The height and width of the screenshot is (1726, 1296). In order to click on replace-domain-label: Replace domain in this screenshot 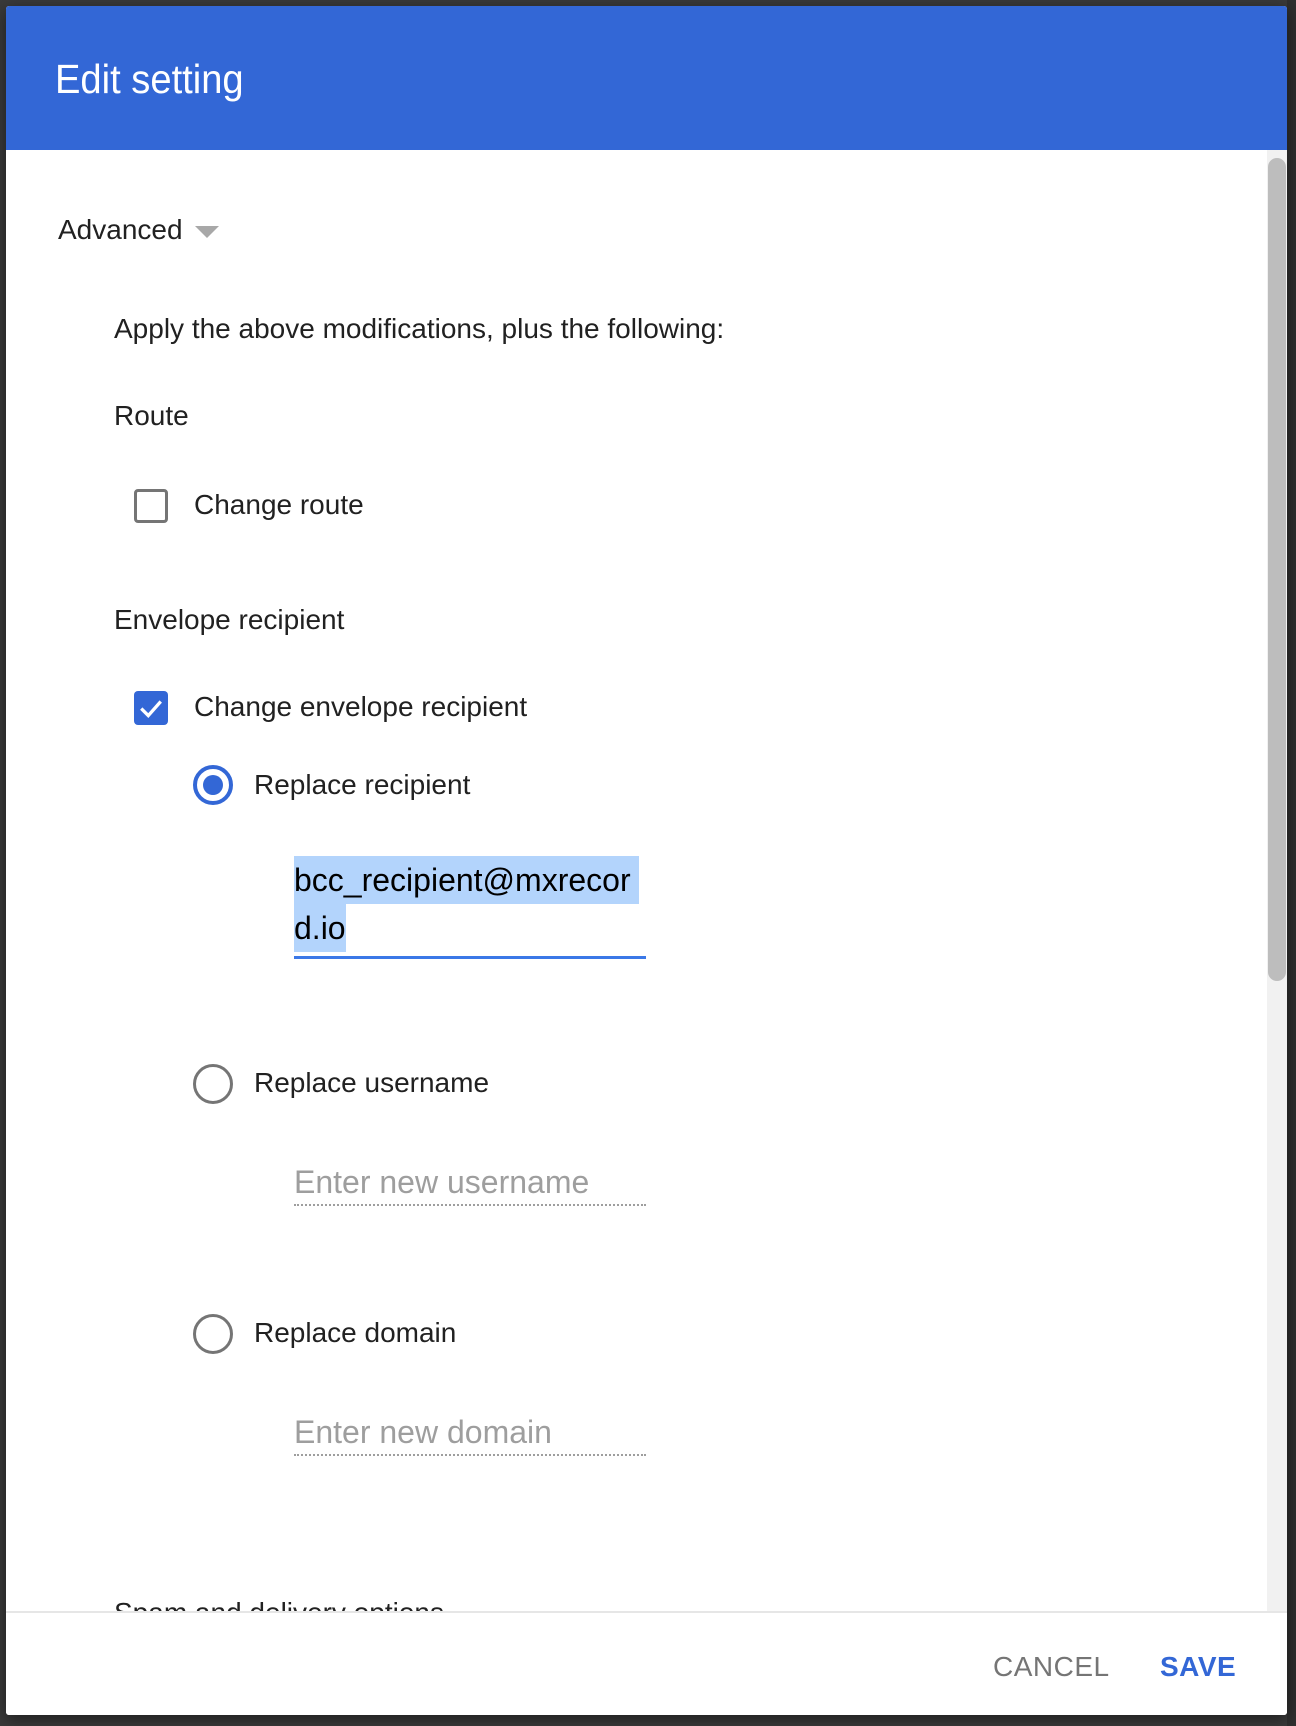, I will do `click(355, 1333)`.